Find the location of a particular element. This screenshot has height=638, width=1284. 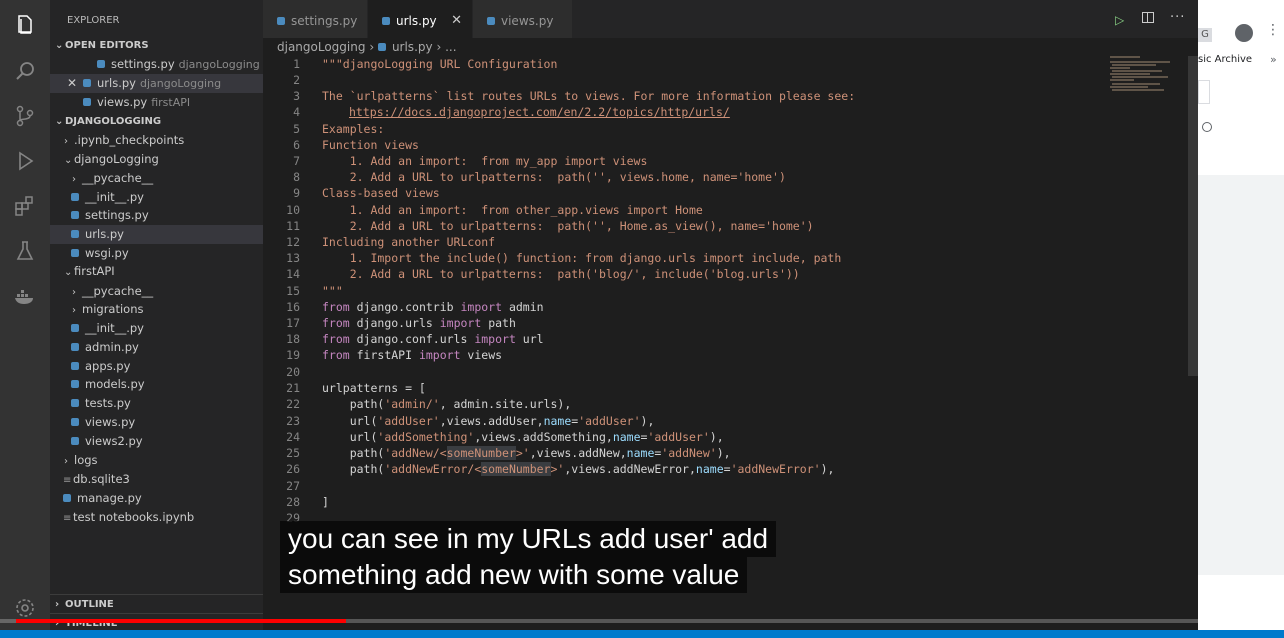

editor-scrollbar is located at coordinates (1193, 216).